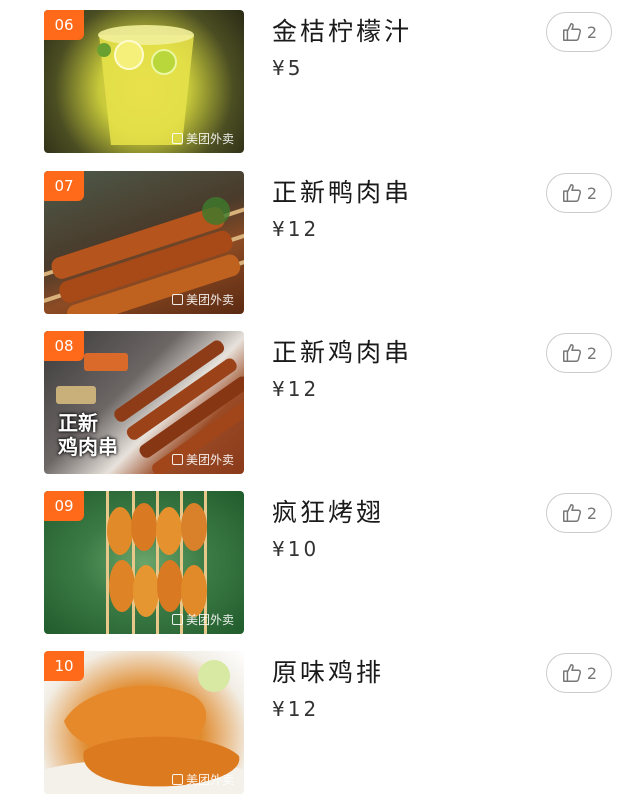 The width and height of the screenshot is (640, 803). Describe the element at coordinates (342, 352) in the screenshot. I see `product-name: 正新鸡肉串` at that location.